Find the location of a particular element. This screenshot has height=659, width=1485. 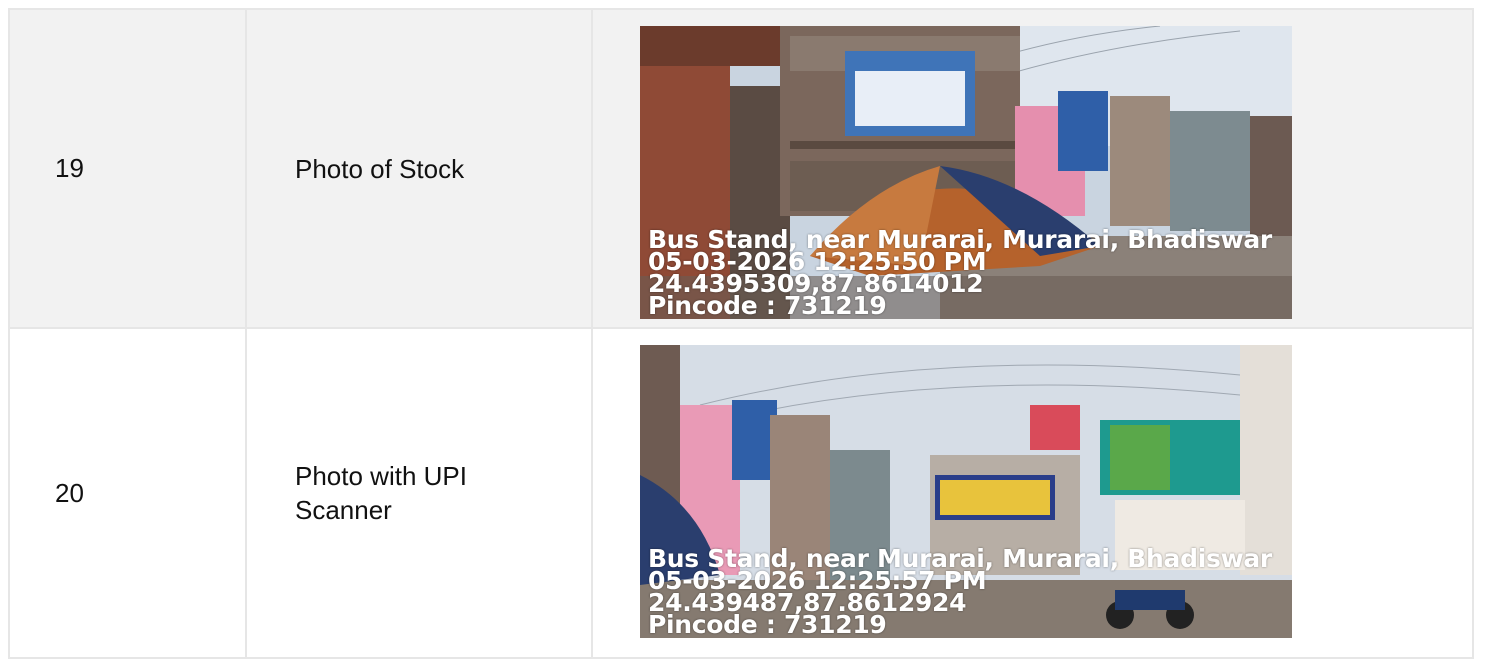

row-label-line2: Scanner is located at coordinates (343, 510).